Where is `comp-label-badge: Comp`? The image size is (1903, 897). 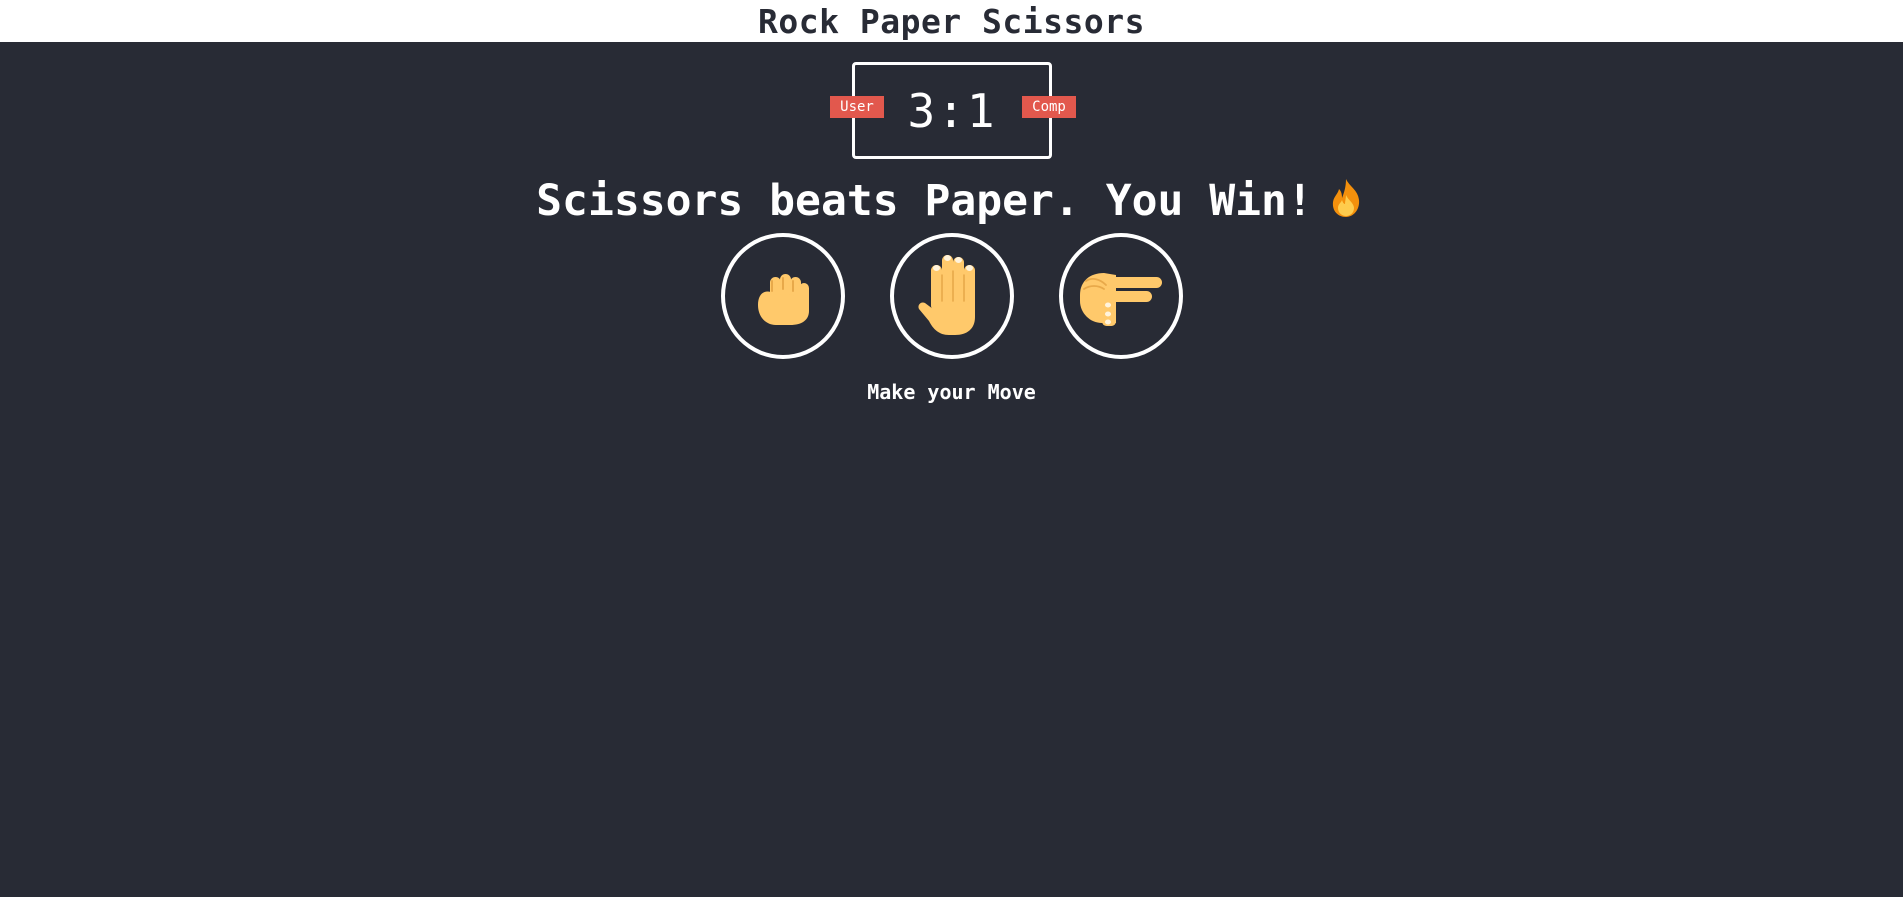
comp-label-badge: Comp is located at coordinates (1049, 107).